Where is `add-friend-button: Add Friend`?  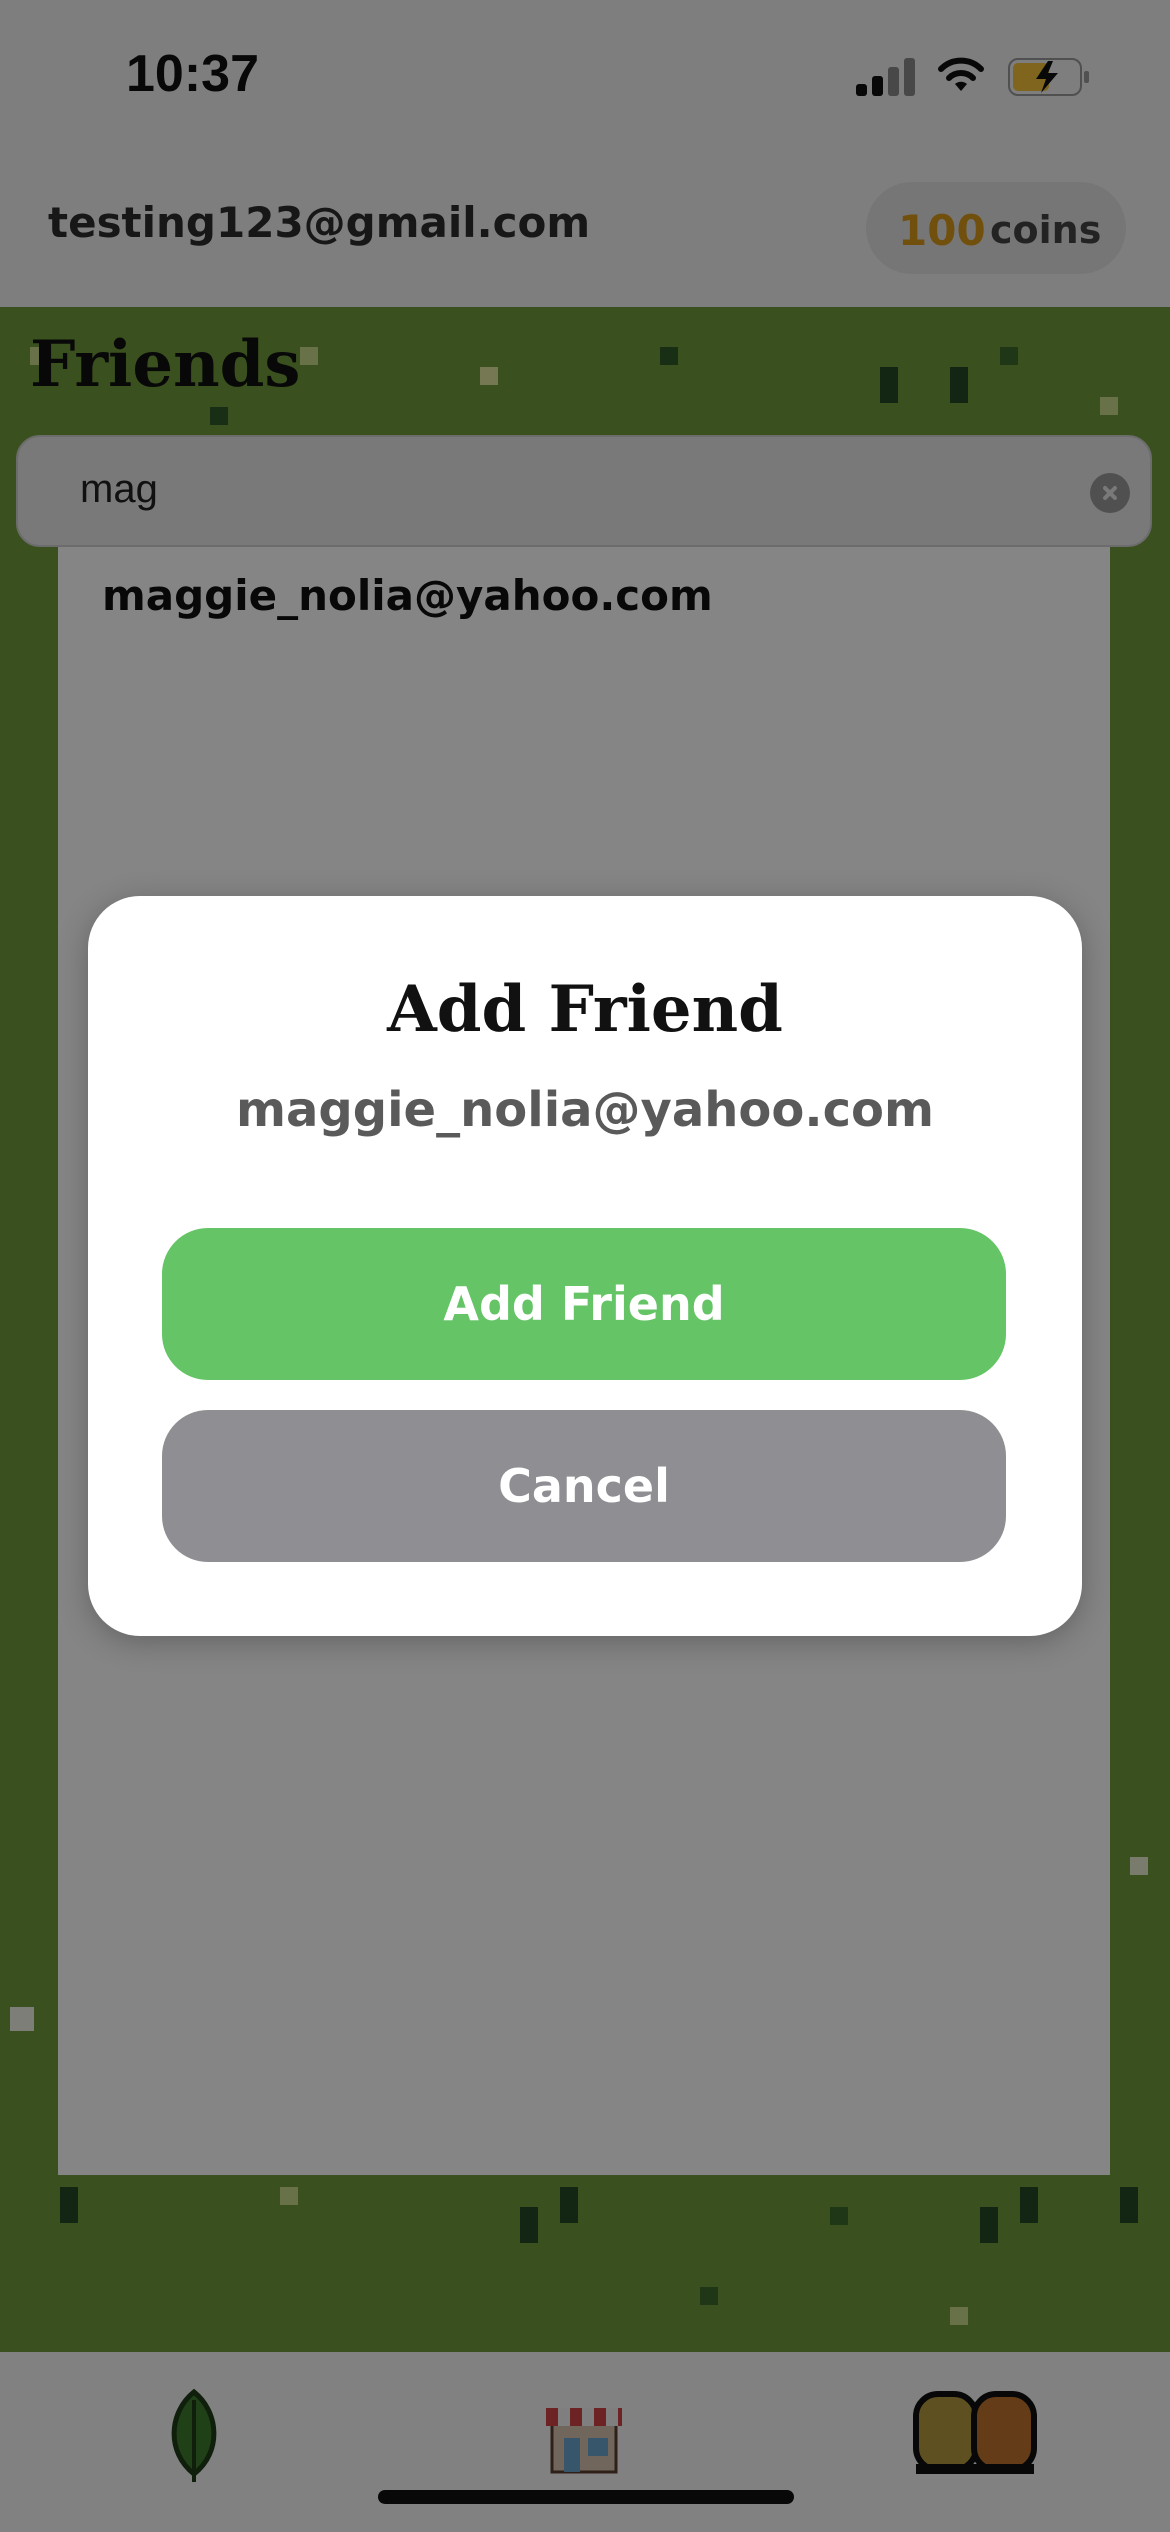 add-friend-button: Add Friend is located at coordinates (584, 1304).